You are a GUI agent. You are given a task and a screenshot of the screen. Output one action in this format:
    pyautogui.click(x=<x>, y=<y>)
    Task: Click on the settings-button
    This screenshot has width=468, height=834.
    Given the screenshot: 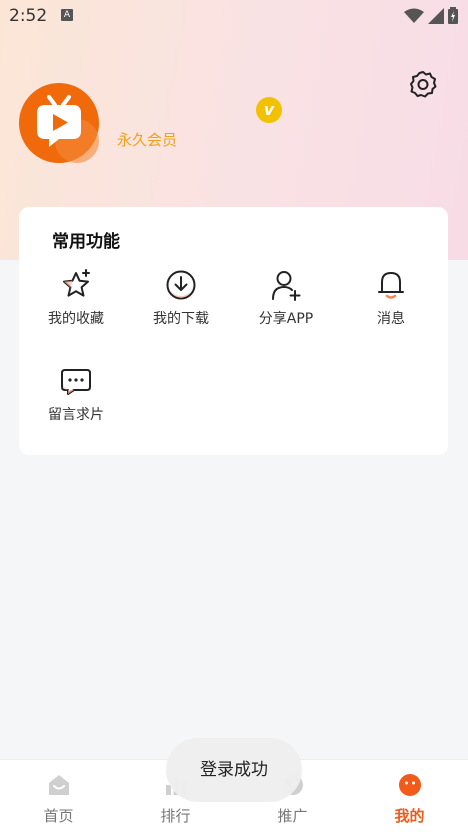 What is the action you would take?
    pyautogui.click(x=423, y=84)
    